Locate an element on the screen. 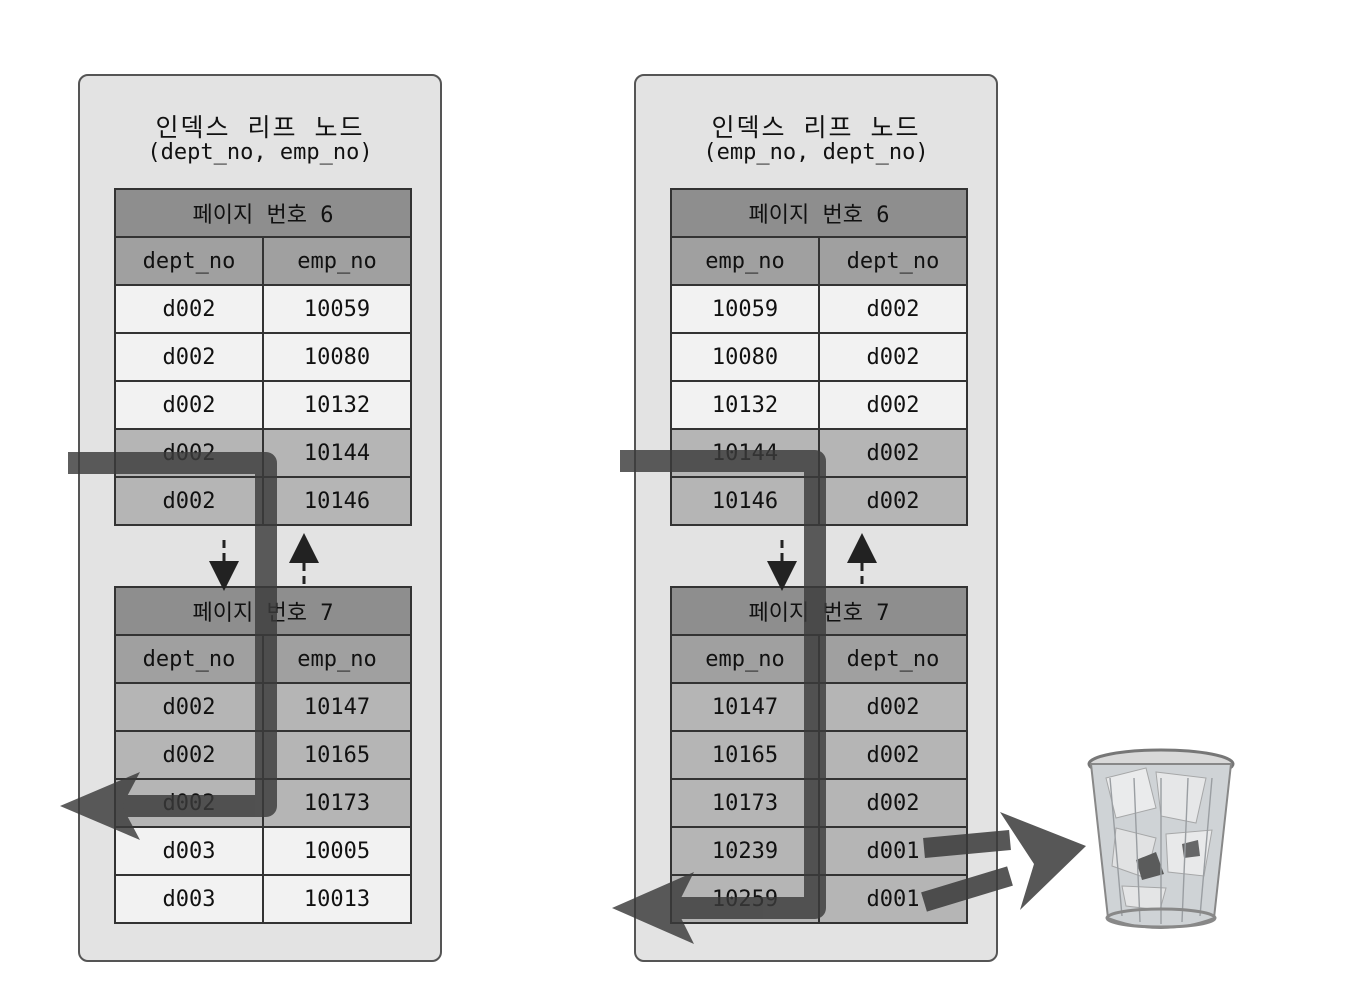 The image size is (1346, 986). discard-arrow-icon is located at coordinates (1003, 862).